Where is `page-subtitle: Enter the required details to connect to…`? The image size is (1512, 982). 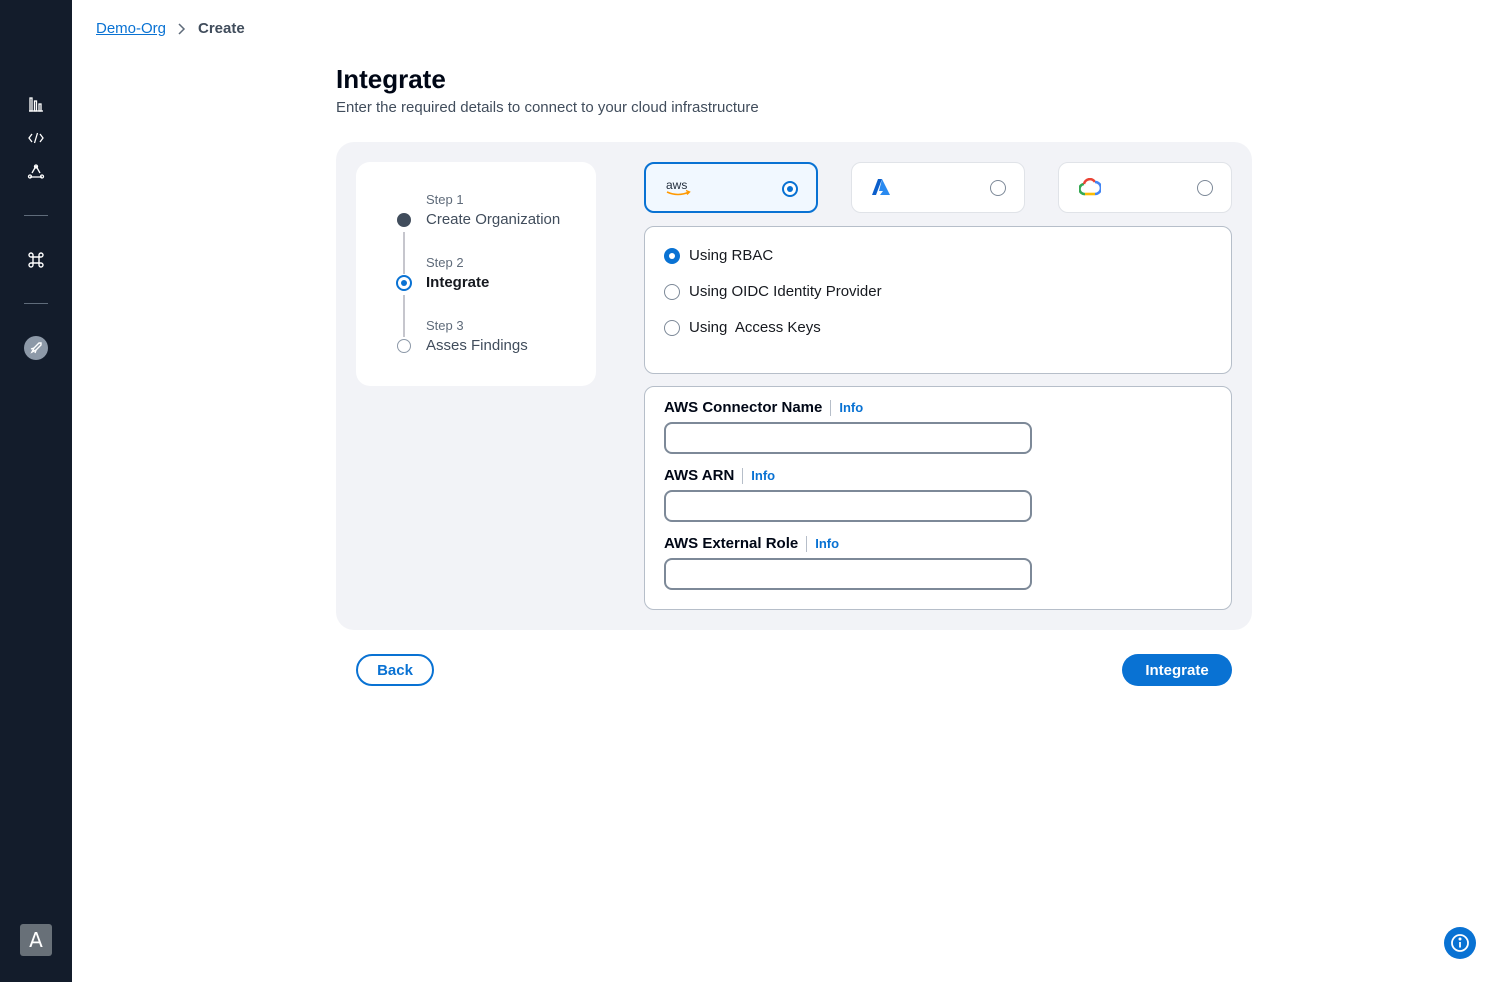
page-subtitle: Enter the required details to connect to… is located at coordinates (547, 107).